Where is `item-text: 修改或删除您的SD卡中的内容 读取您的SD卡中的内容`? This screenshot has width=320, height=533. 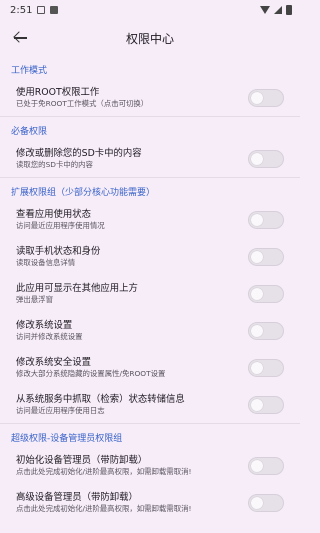
item-text: 修改或删除您的SD卡中的内容 读取您的SD卡中的内容 is located at coordinates (128, 159).